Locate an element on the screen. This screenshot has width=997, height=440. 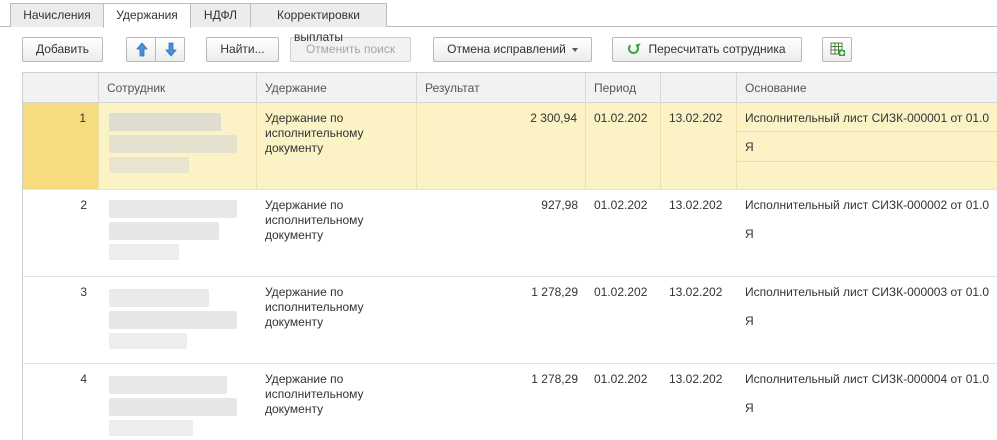
tab-payment-corrections: Корректировки выплаты is located at coordinates (318, 23).